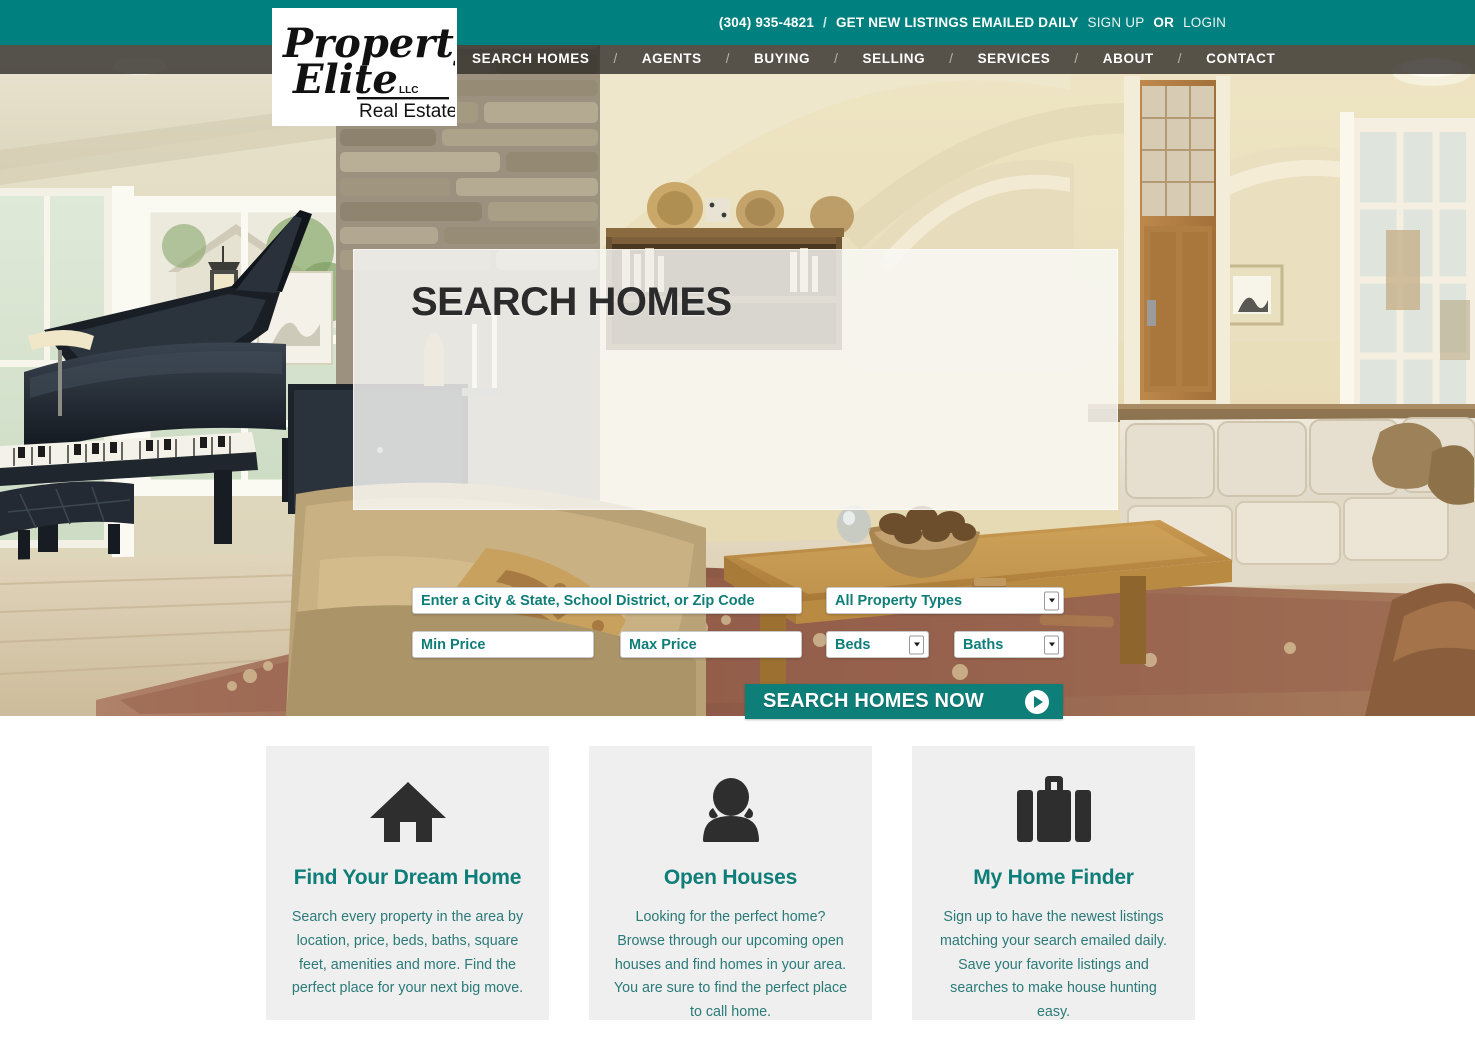 Image resolution: width=1475 pixels, height=1052 pixels. I want to click on property-type-select: All Property Types, so click(945, 600).